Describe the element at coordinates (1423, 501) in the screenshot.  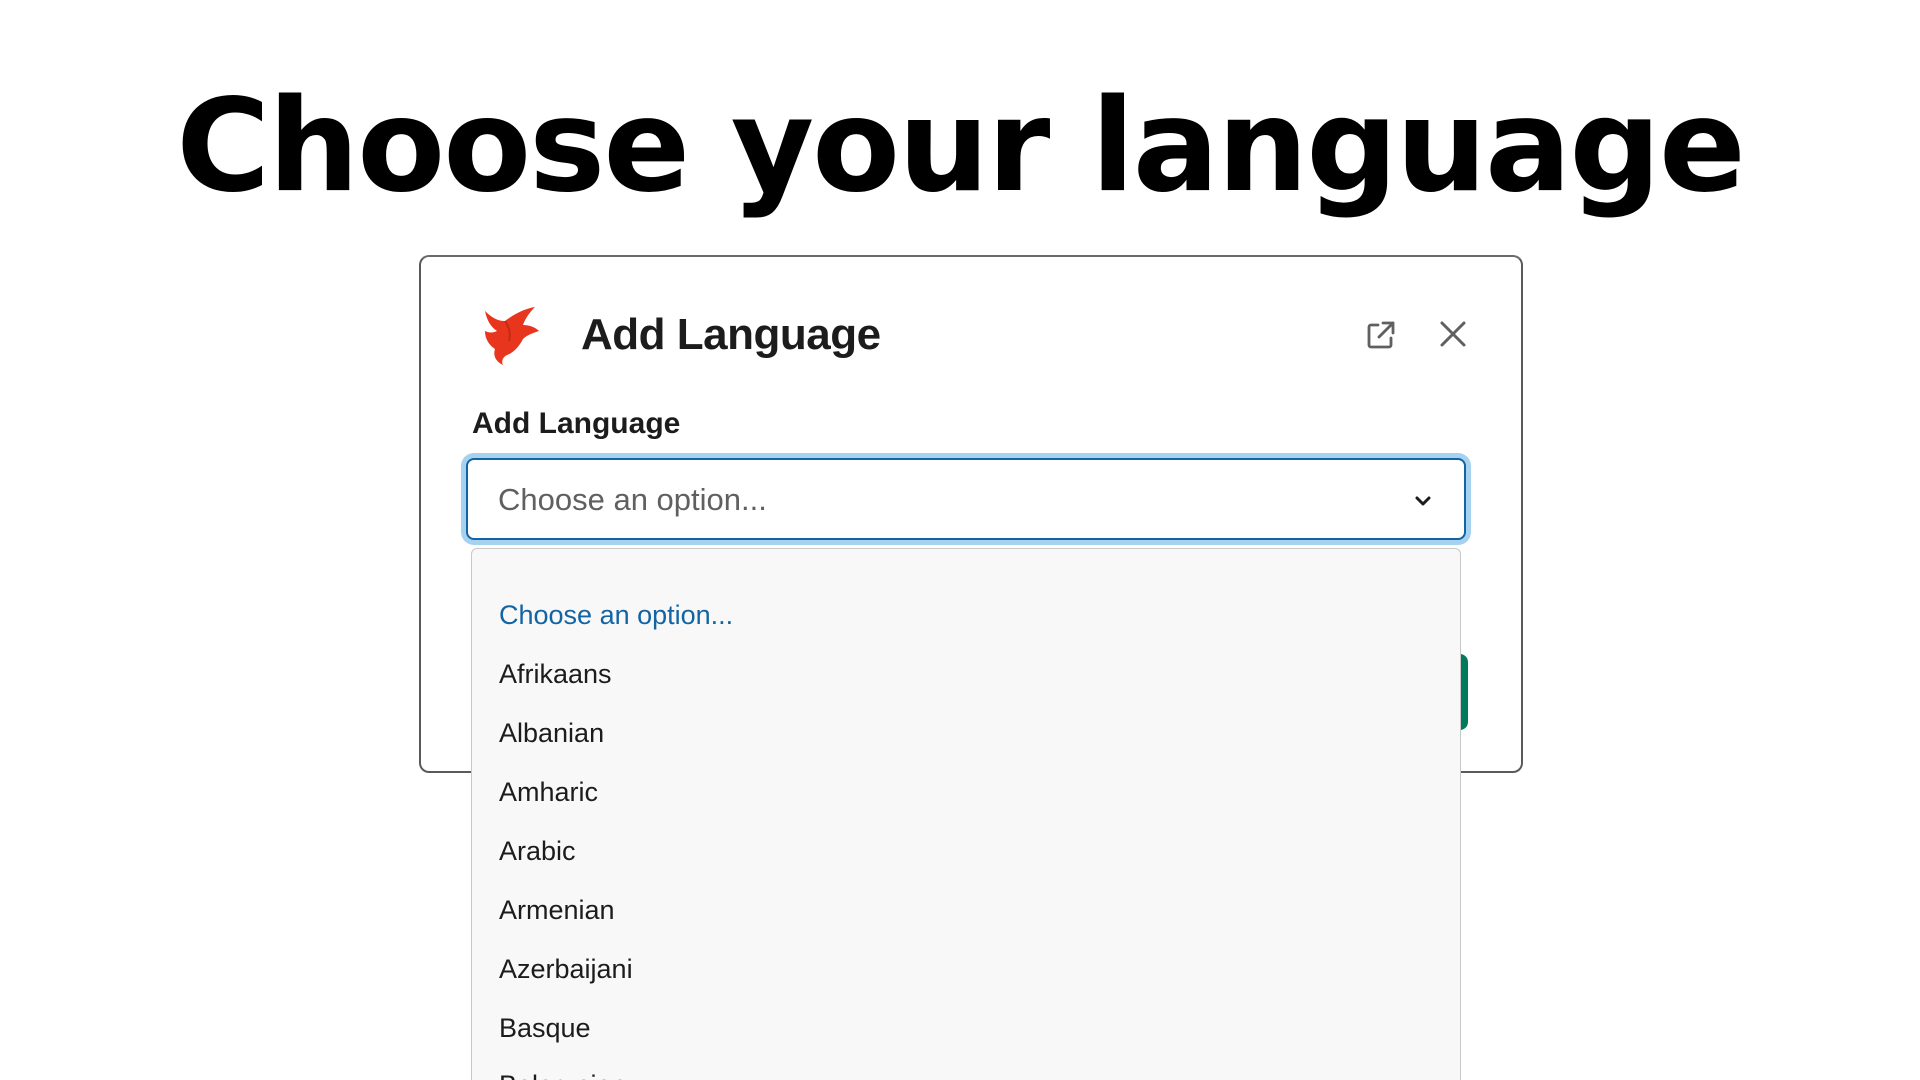
I see `chevron-down-icon` at that location.